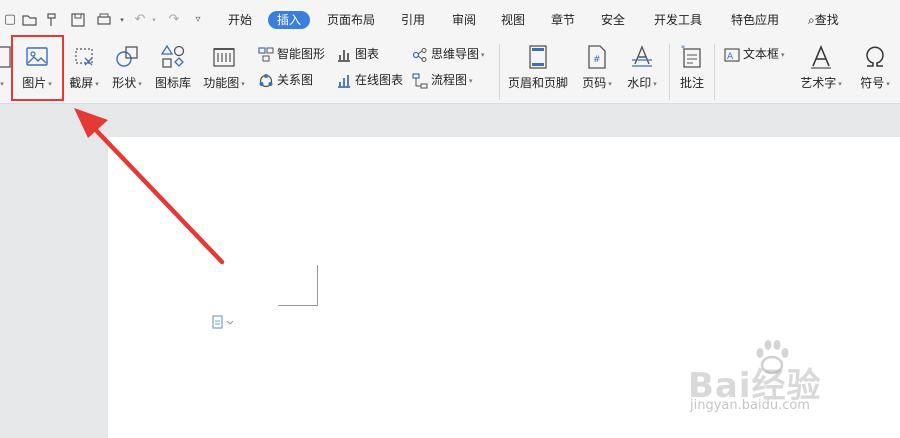  I want to click on chart-icon, so click(344, 55).